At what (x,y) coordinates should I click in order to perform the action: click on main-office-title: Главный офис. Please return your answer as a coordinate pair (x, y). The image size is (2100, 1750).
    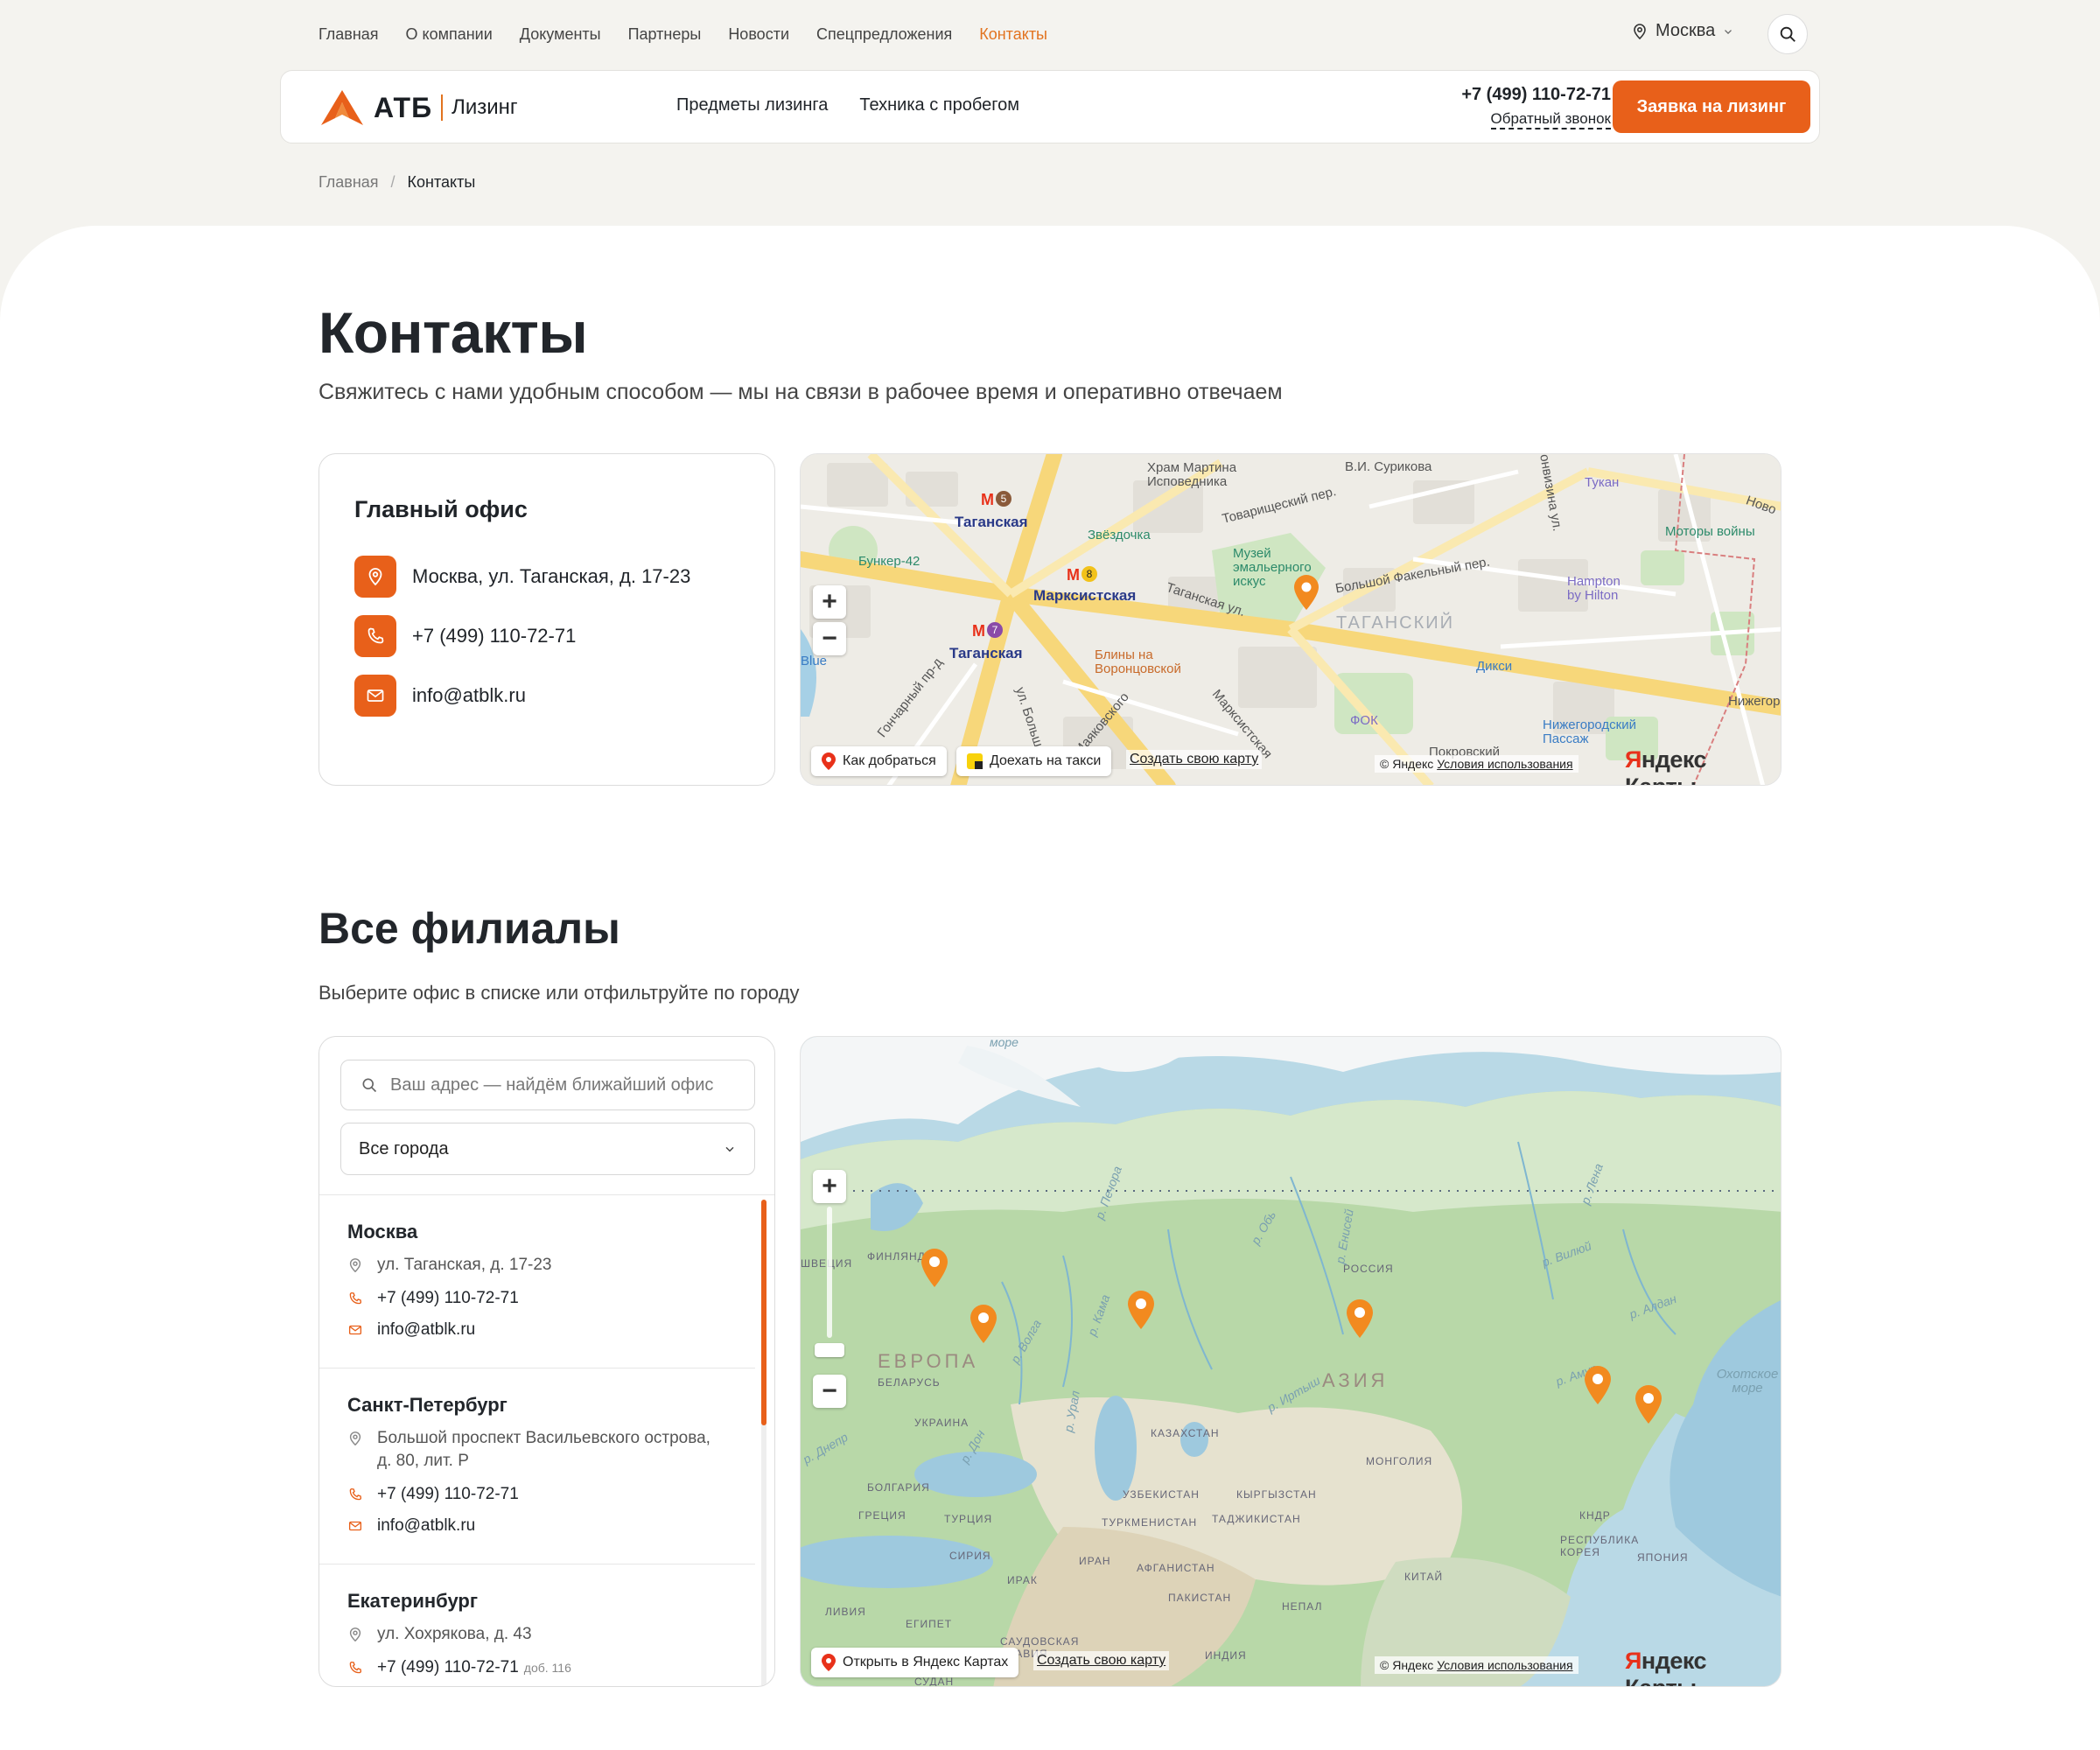
    Looking at the image, I should click on (441, 509).